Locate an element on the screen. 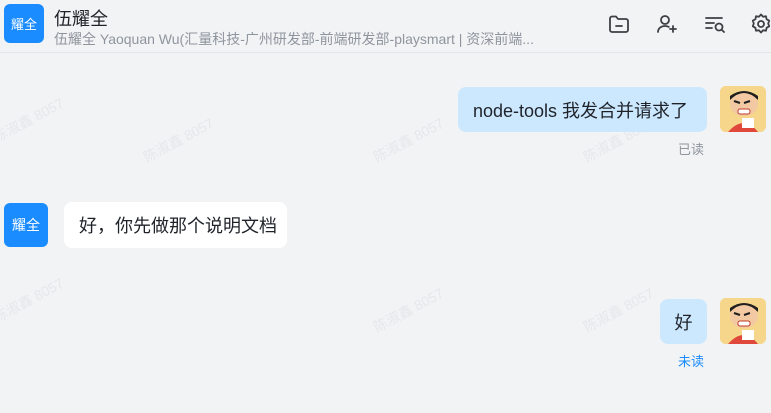 The height and width of the screenshot is (413, 771). message-bubble-mine: 好 is located at coordinates (683, 321).